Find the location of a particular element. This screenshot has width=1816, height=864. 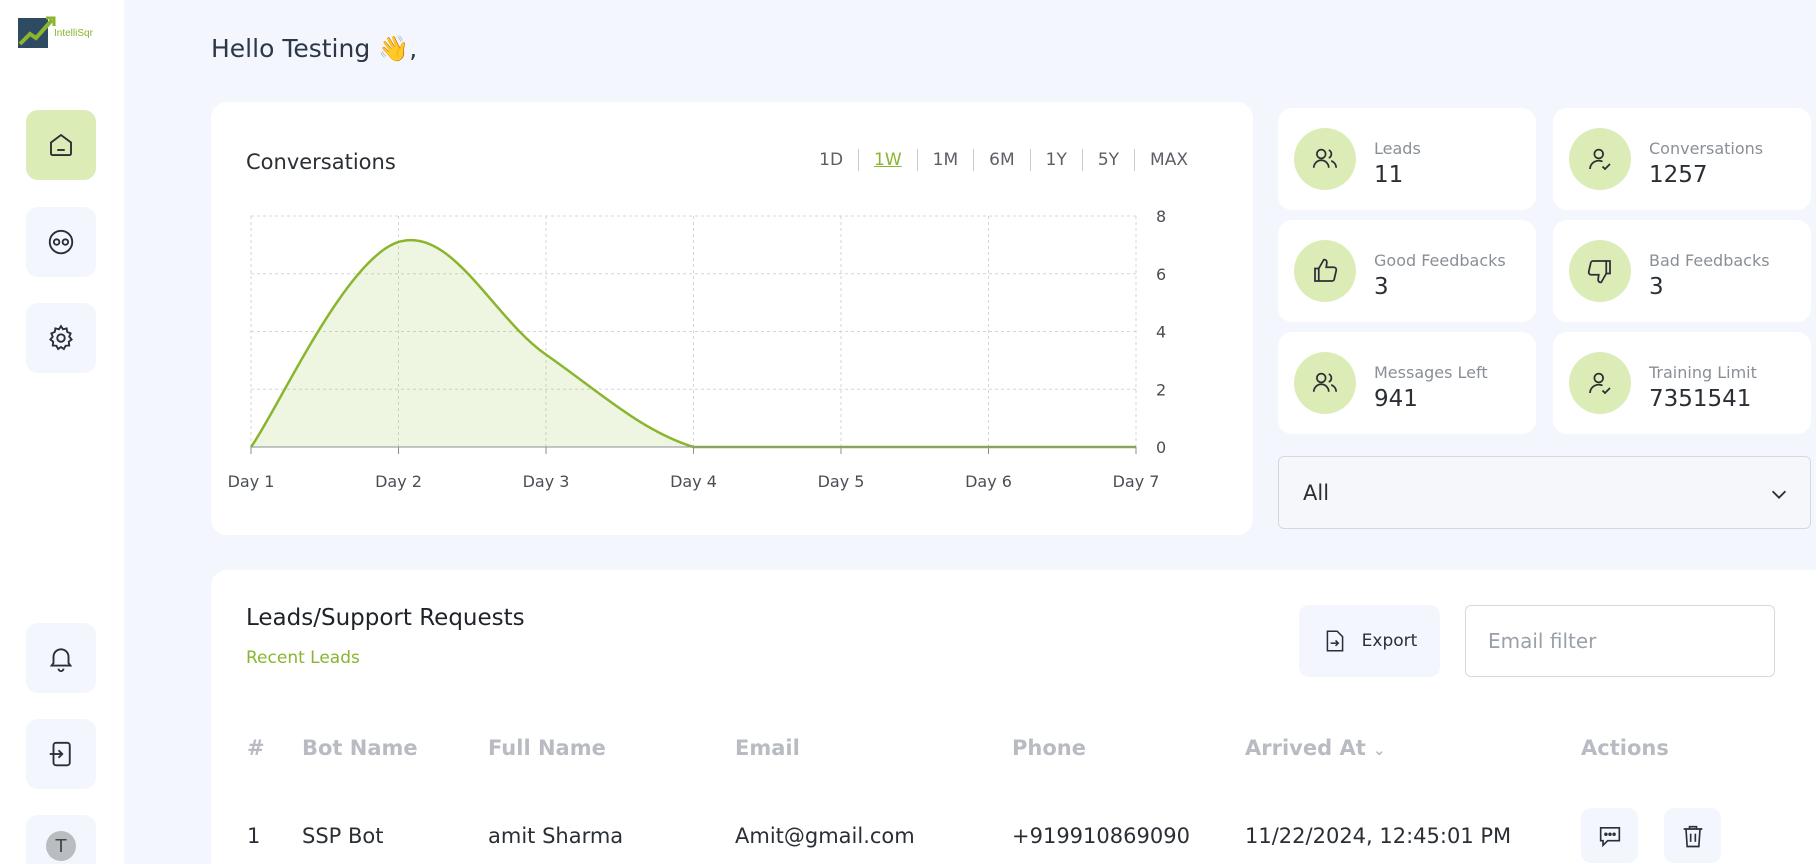

stat-label: Conversations is located at coordinates (1706, 148).